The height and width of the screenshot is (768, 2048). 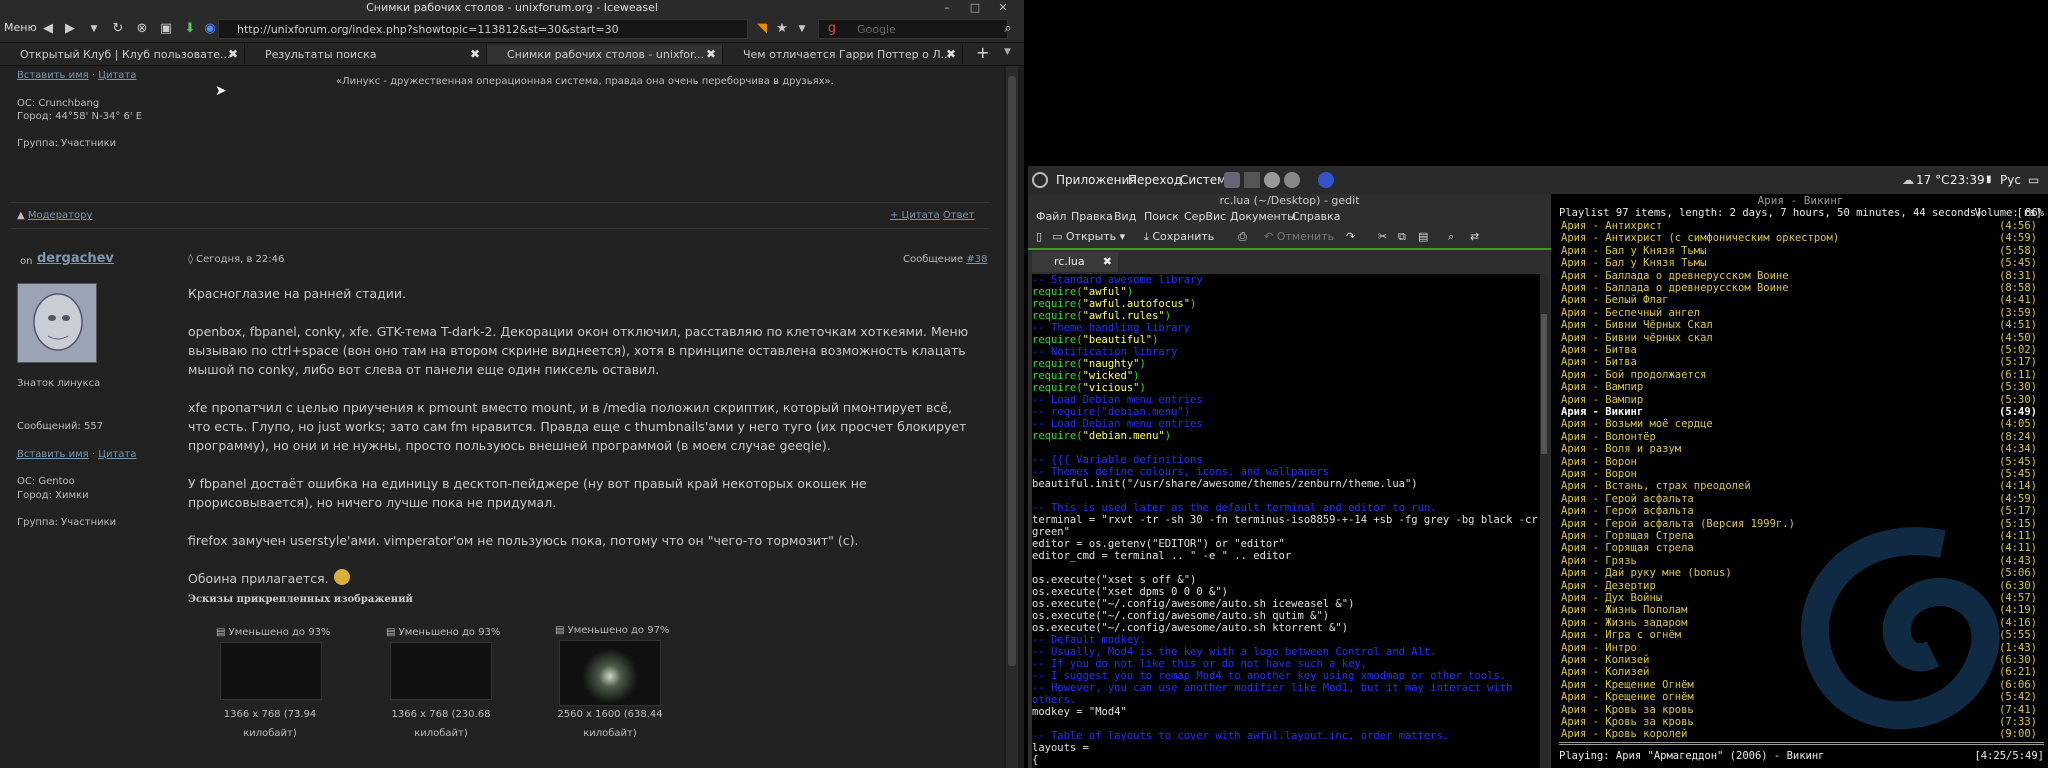 I want to click on page-scrollbar, so click(x=1012, y=417).